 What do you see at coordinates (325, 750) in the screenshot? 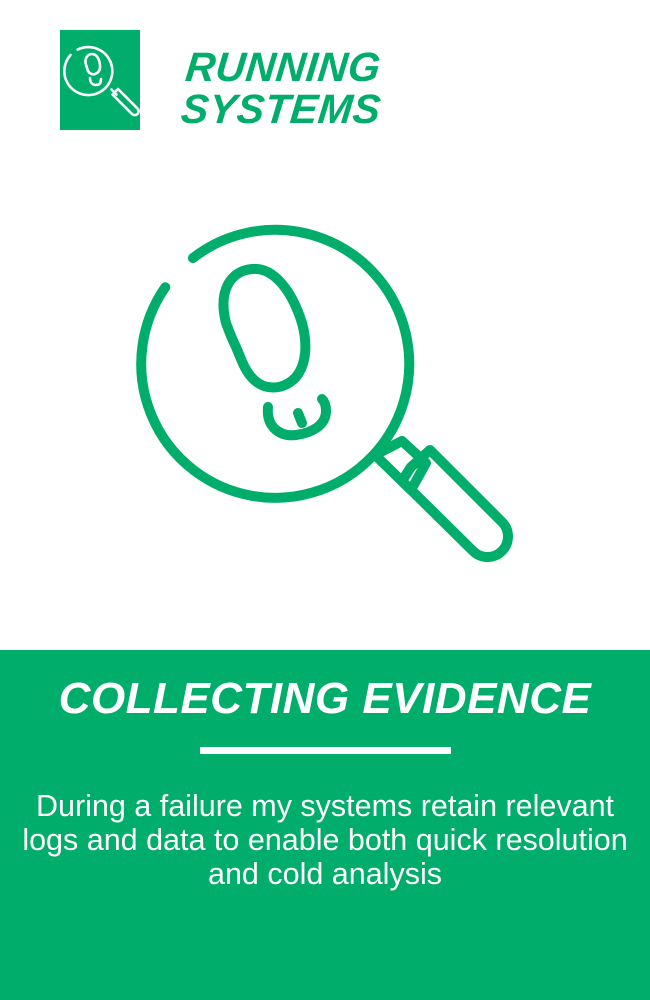
I see `title-divider` at bounding box center [325, 750].